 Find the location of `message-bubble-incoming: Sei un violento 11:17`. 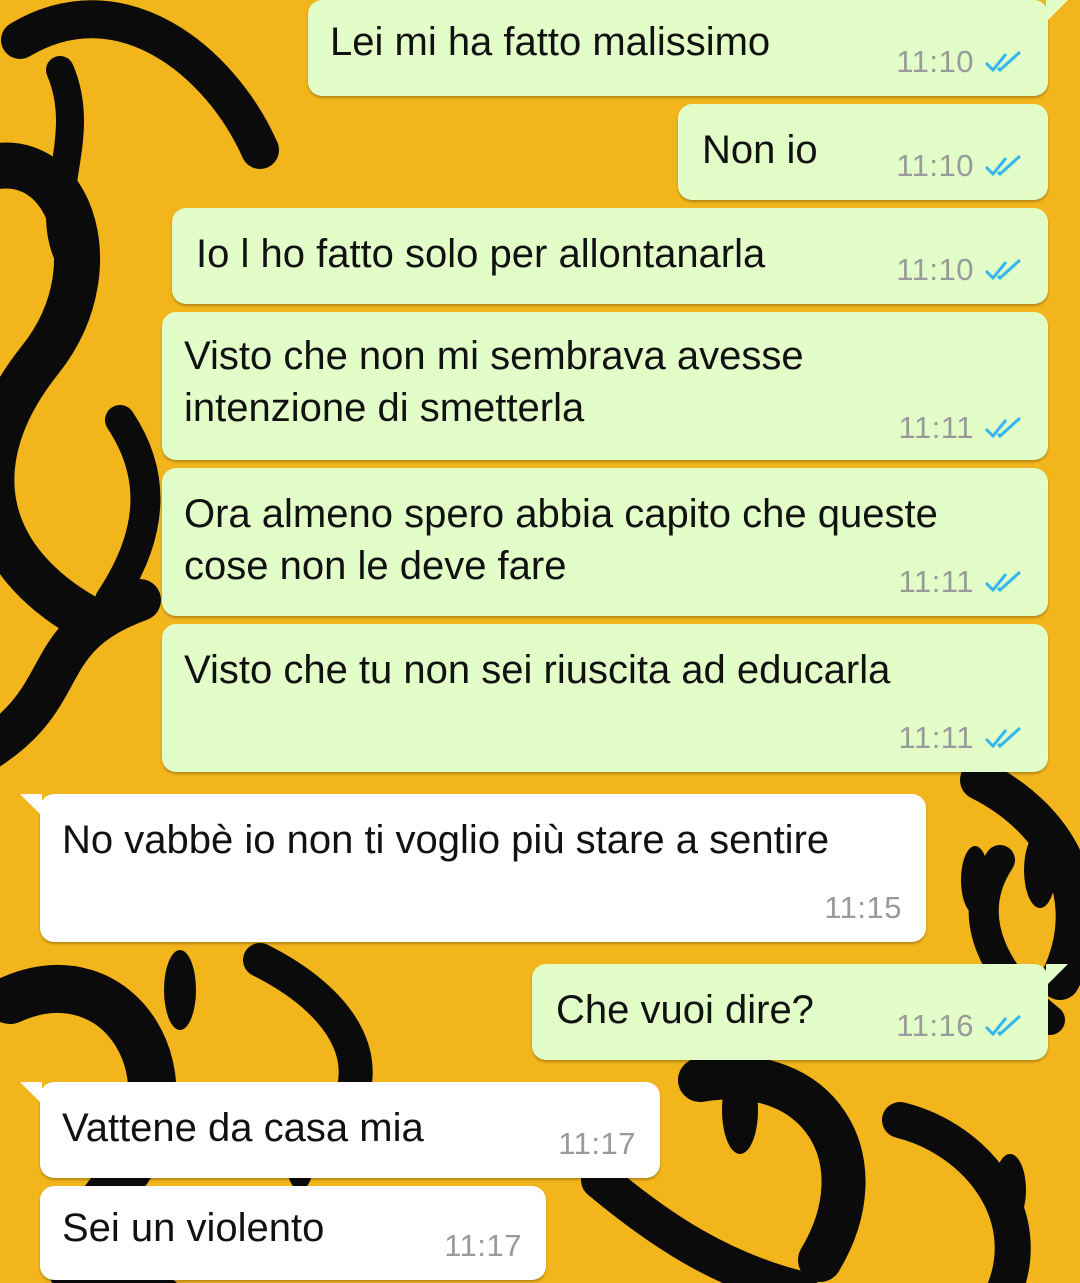

message-bubble-incoming: Sei un violento 11:17 is located at coordinates (293, 1233).